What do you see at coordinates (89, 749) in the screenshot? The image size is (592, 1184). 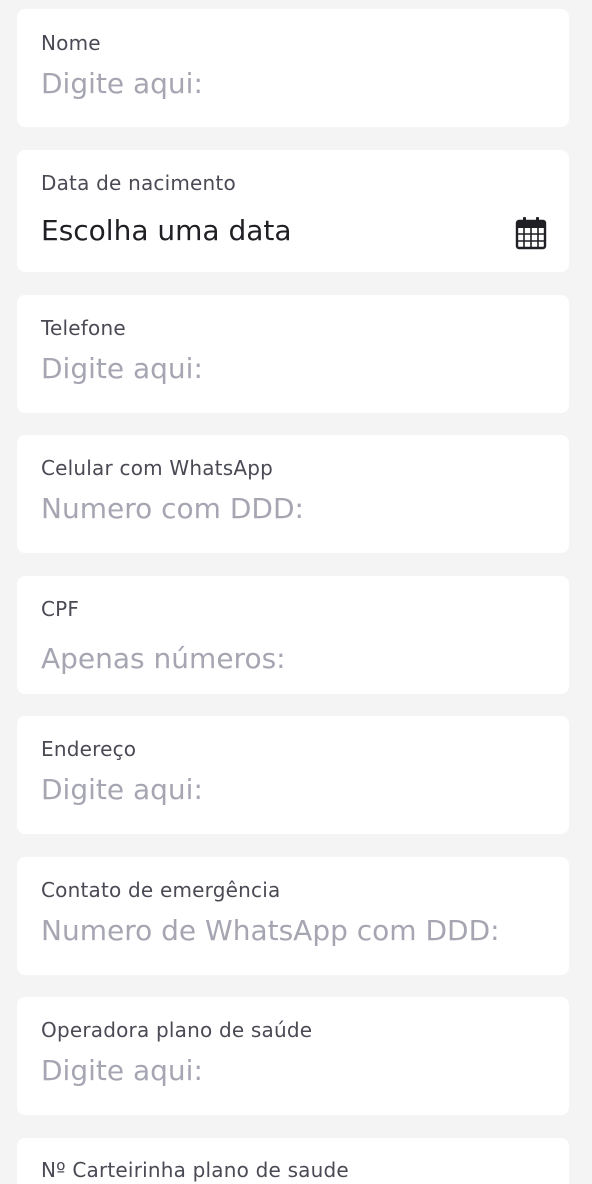 I see `field-label-endereco: Endereço` at bounding box center [89, 749].